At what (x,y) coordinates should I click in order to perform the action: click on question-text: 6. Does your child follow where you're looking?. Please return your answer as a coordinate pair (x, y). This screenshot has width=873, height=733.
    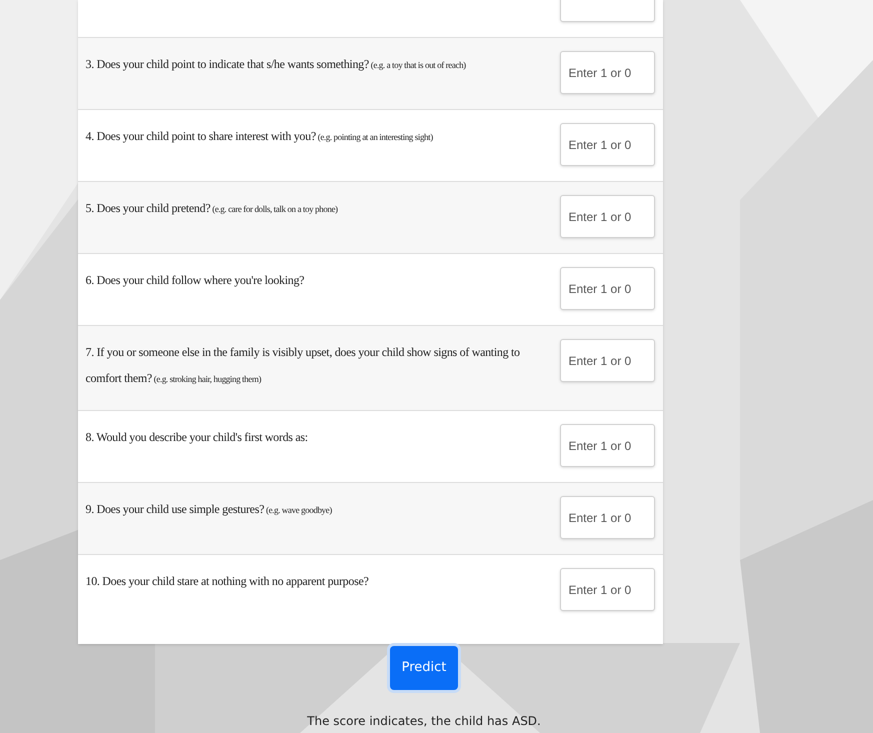
    Looking at the image, I should click on (195, 280).